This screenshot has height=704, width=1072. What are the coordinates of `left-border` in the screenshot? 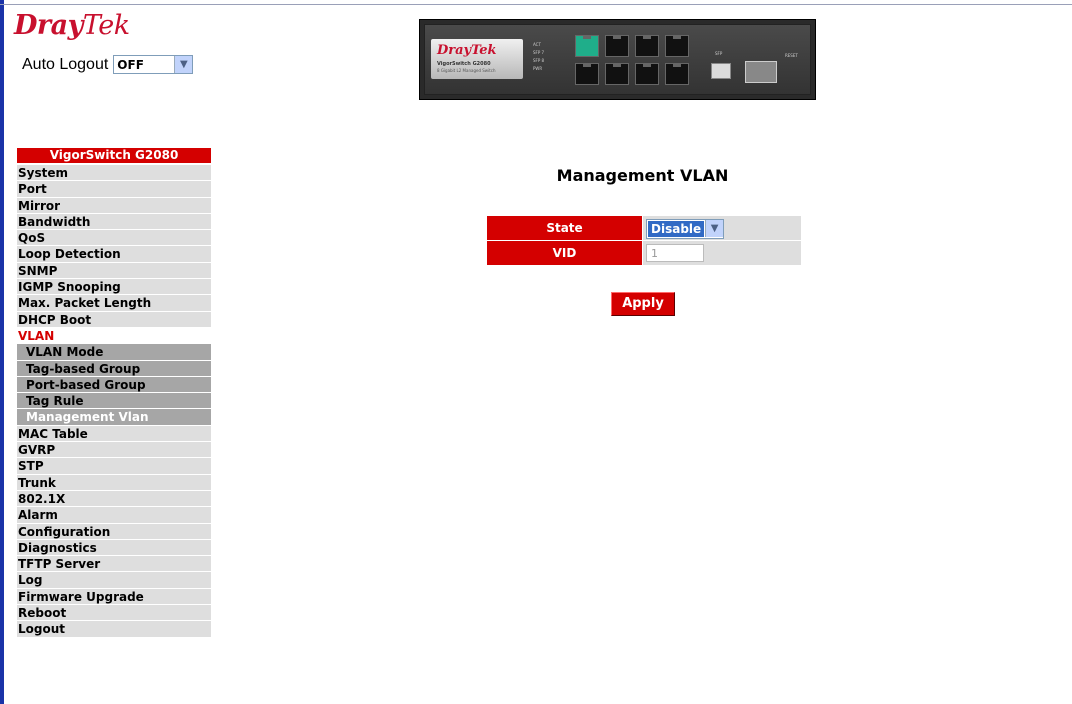 It's located at (2, 352).